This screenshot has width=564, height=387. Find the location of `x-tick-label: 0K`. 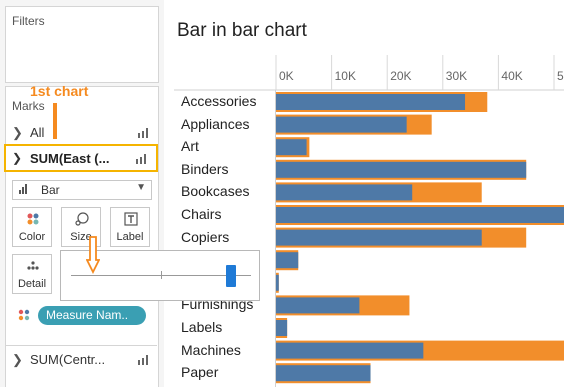

x-tick-label: 0K is located at coordinates (286, 76).